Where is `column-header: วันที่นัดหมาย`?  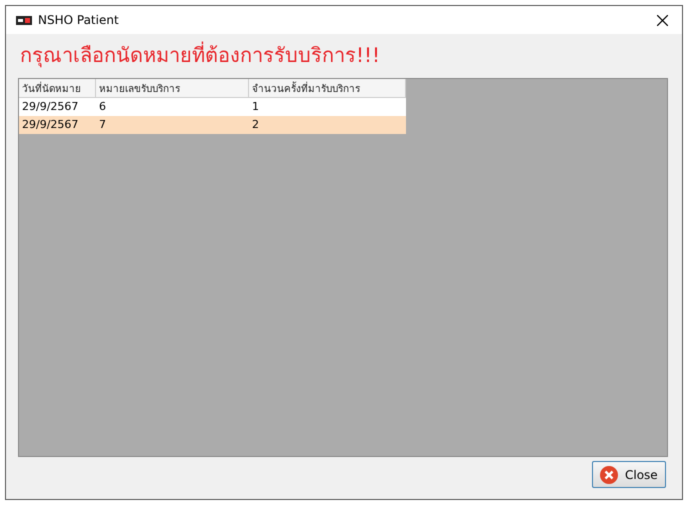 column-header: วันที่นัดหมาย is located at coordinates (57, 88).